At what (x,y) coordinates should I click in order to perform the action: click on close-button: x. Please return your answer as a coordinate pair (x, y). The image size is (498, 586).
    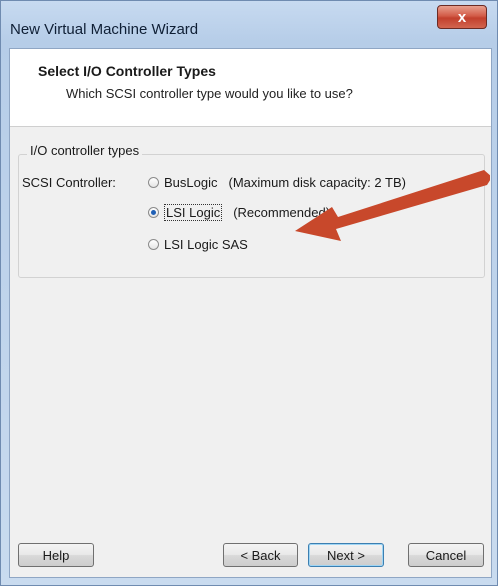
    Looking at the image, I should click on (462, 17).